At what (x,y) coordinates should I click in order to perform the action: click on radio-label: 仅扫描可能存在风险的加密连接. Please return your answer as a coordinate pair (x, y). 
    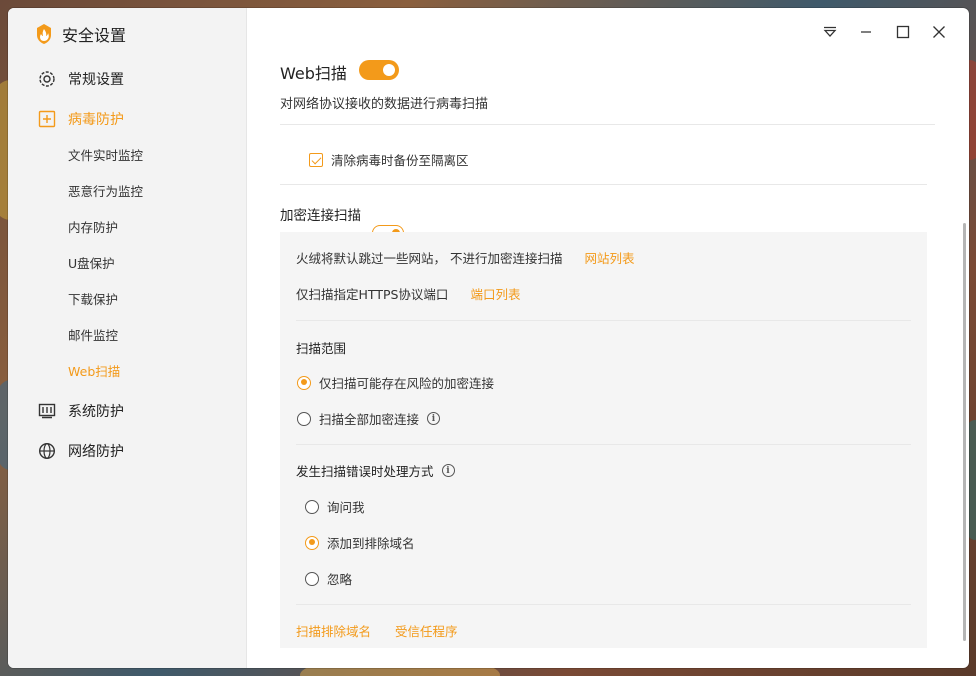
    Looking at the image, I should click on (407, 383).